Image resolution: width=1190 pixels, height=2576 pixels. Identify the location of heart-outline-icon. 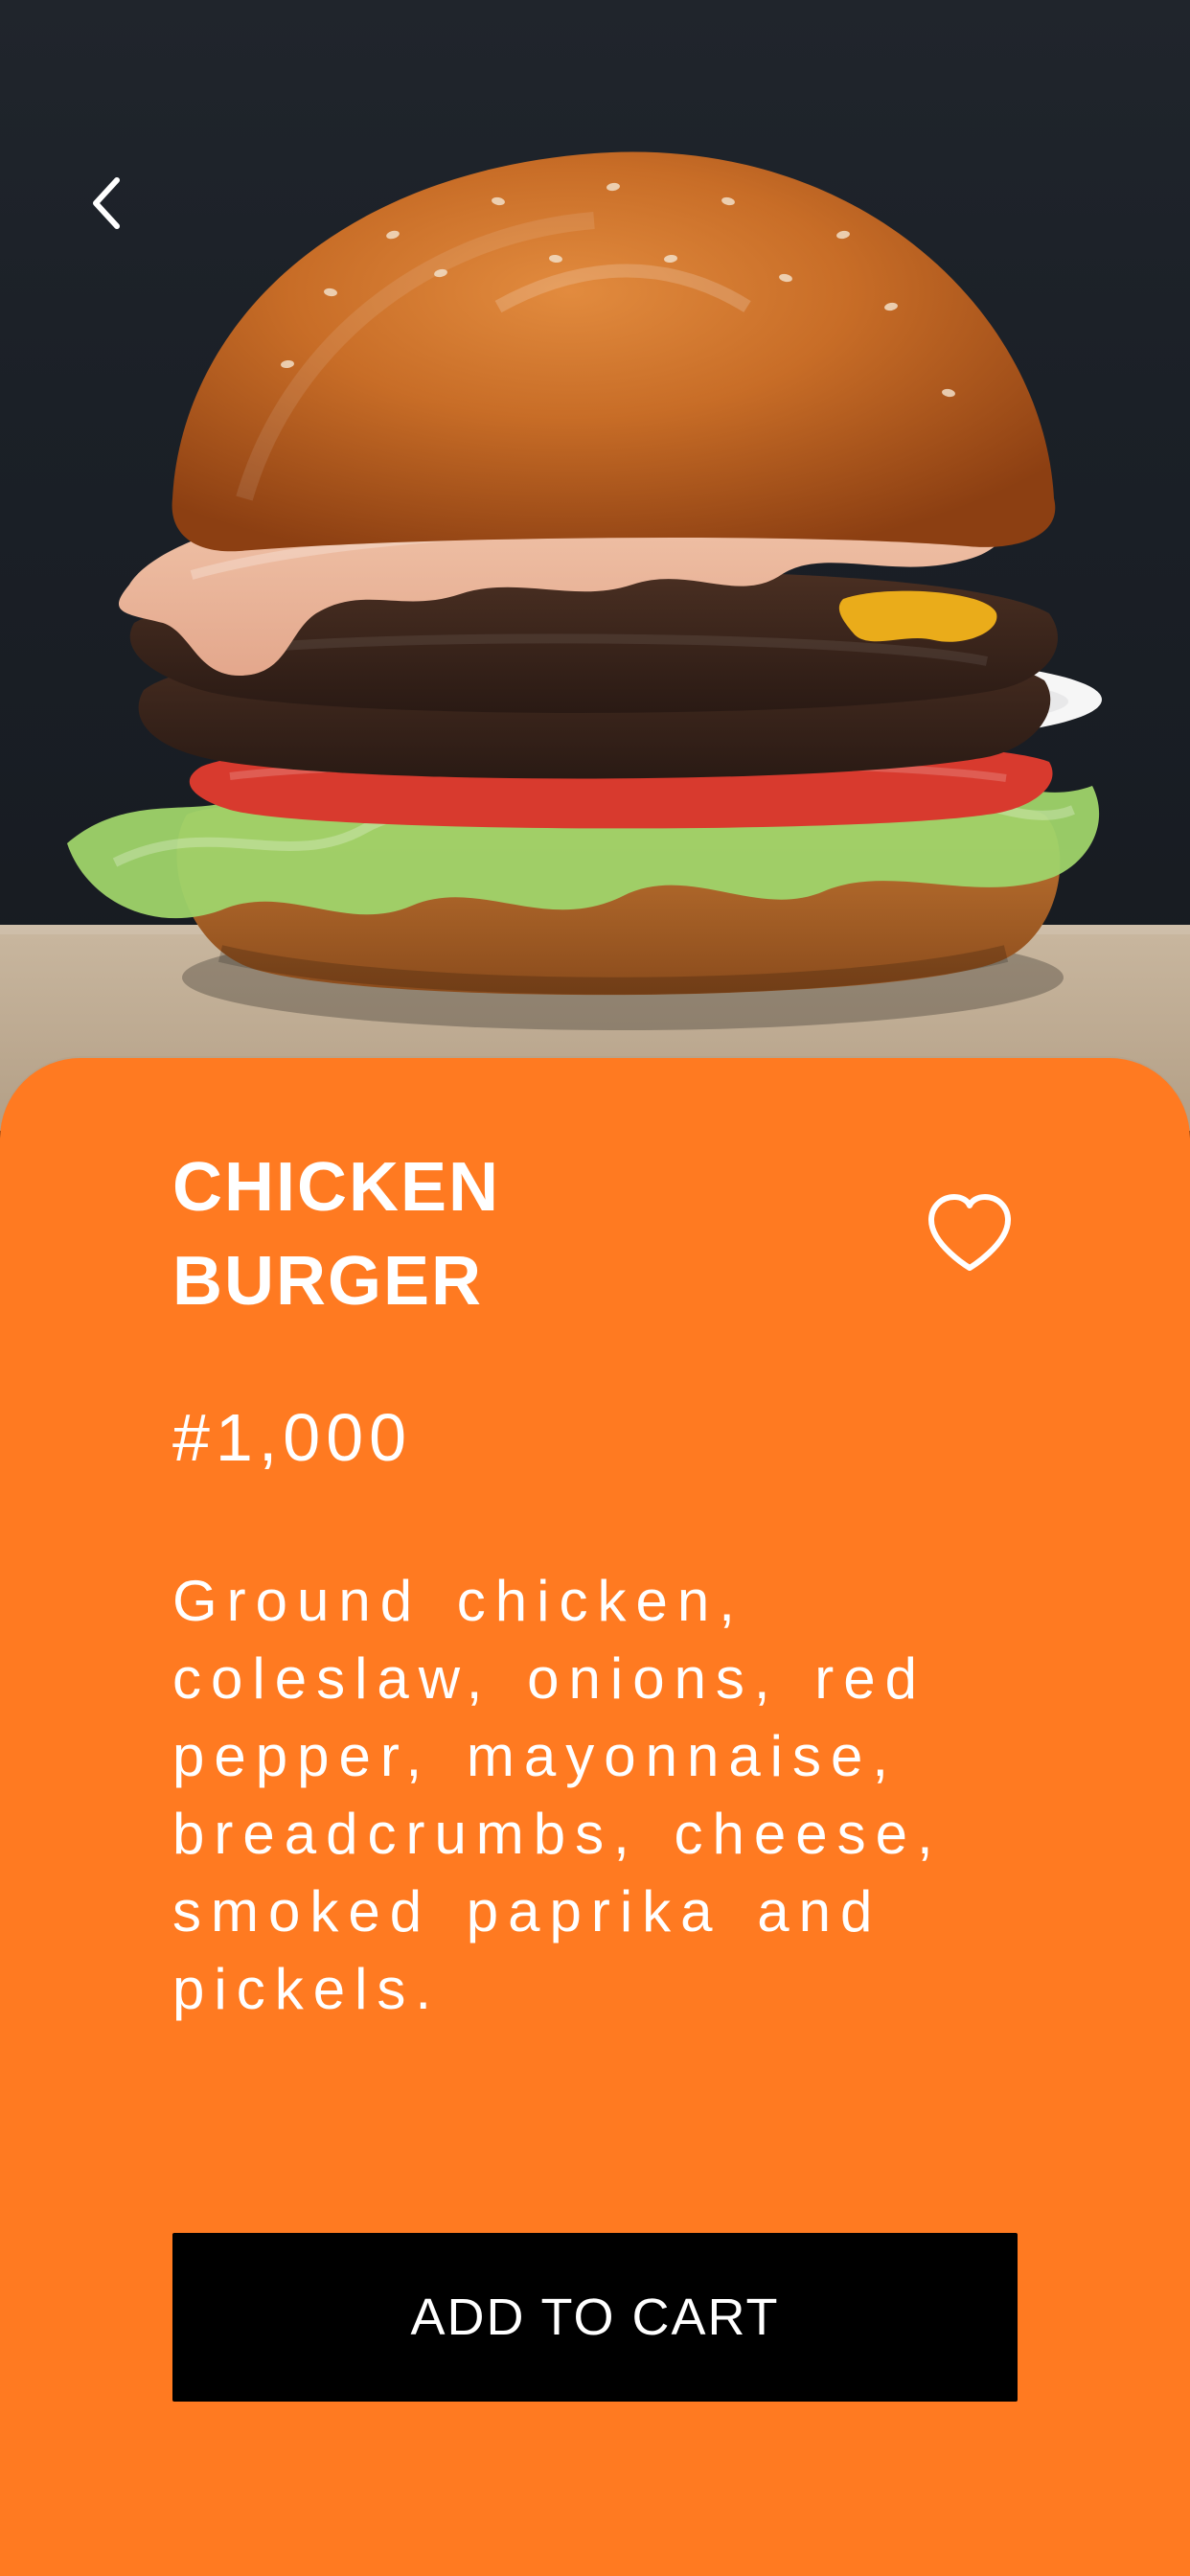
(969, 1232).